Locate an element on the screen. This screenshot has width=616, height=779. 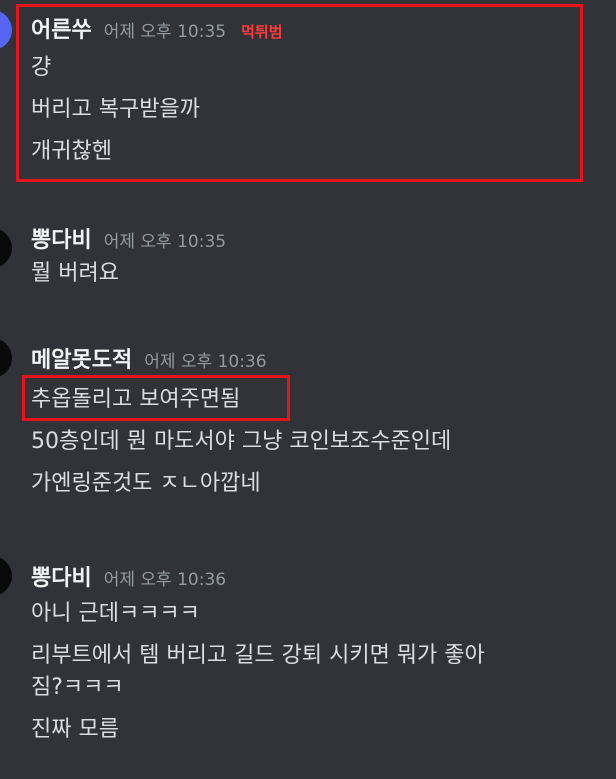
message-group: 뽕다비 어제 오후 10:35 뭘 버려요 is located at coordinates (128, 256).